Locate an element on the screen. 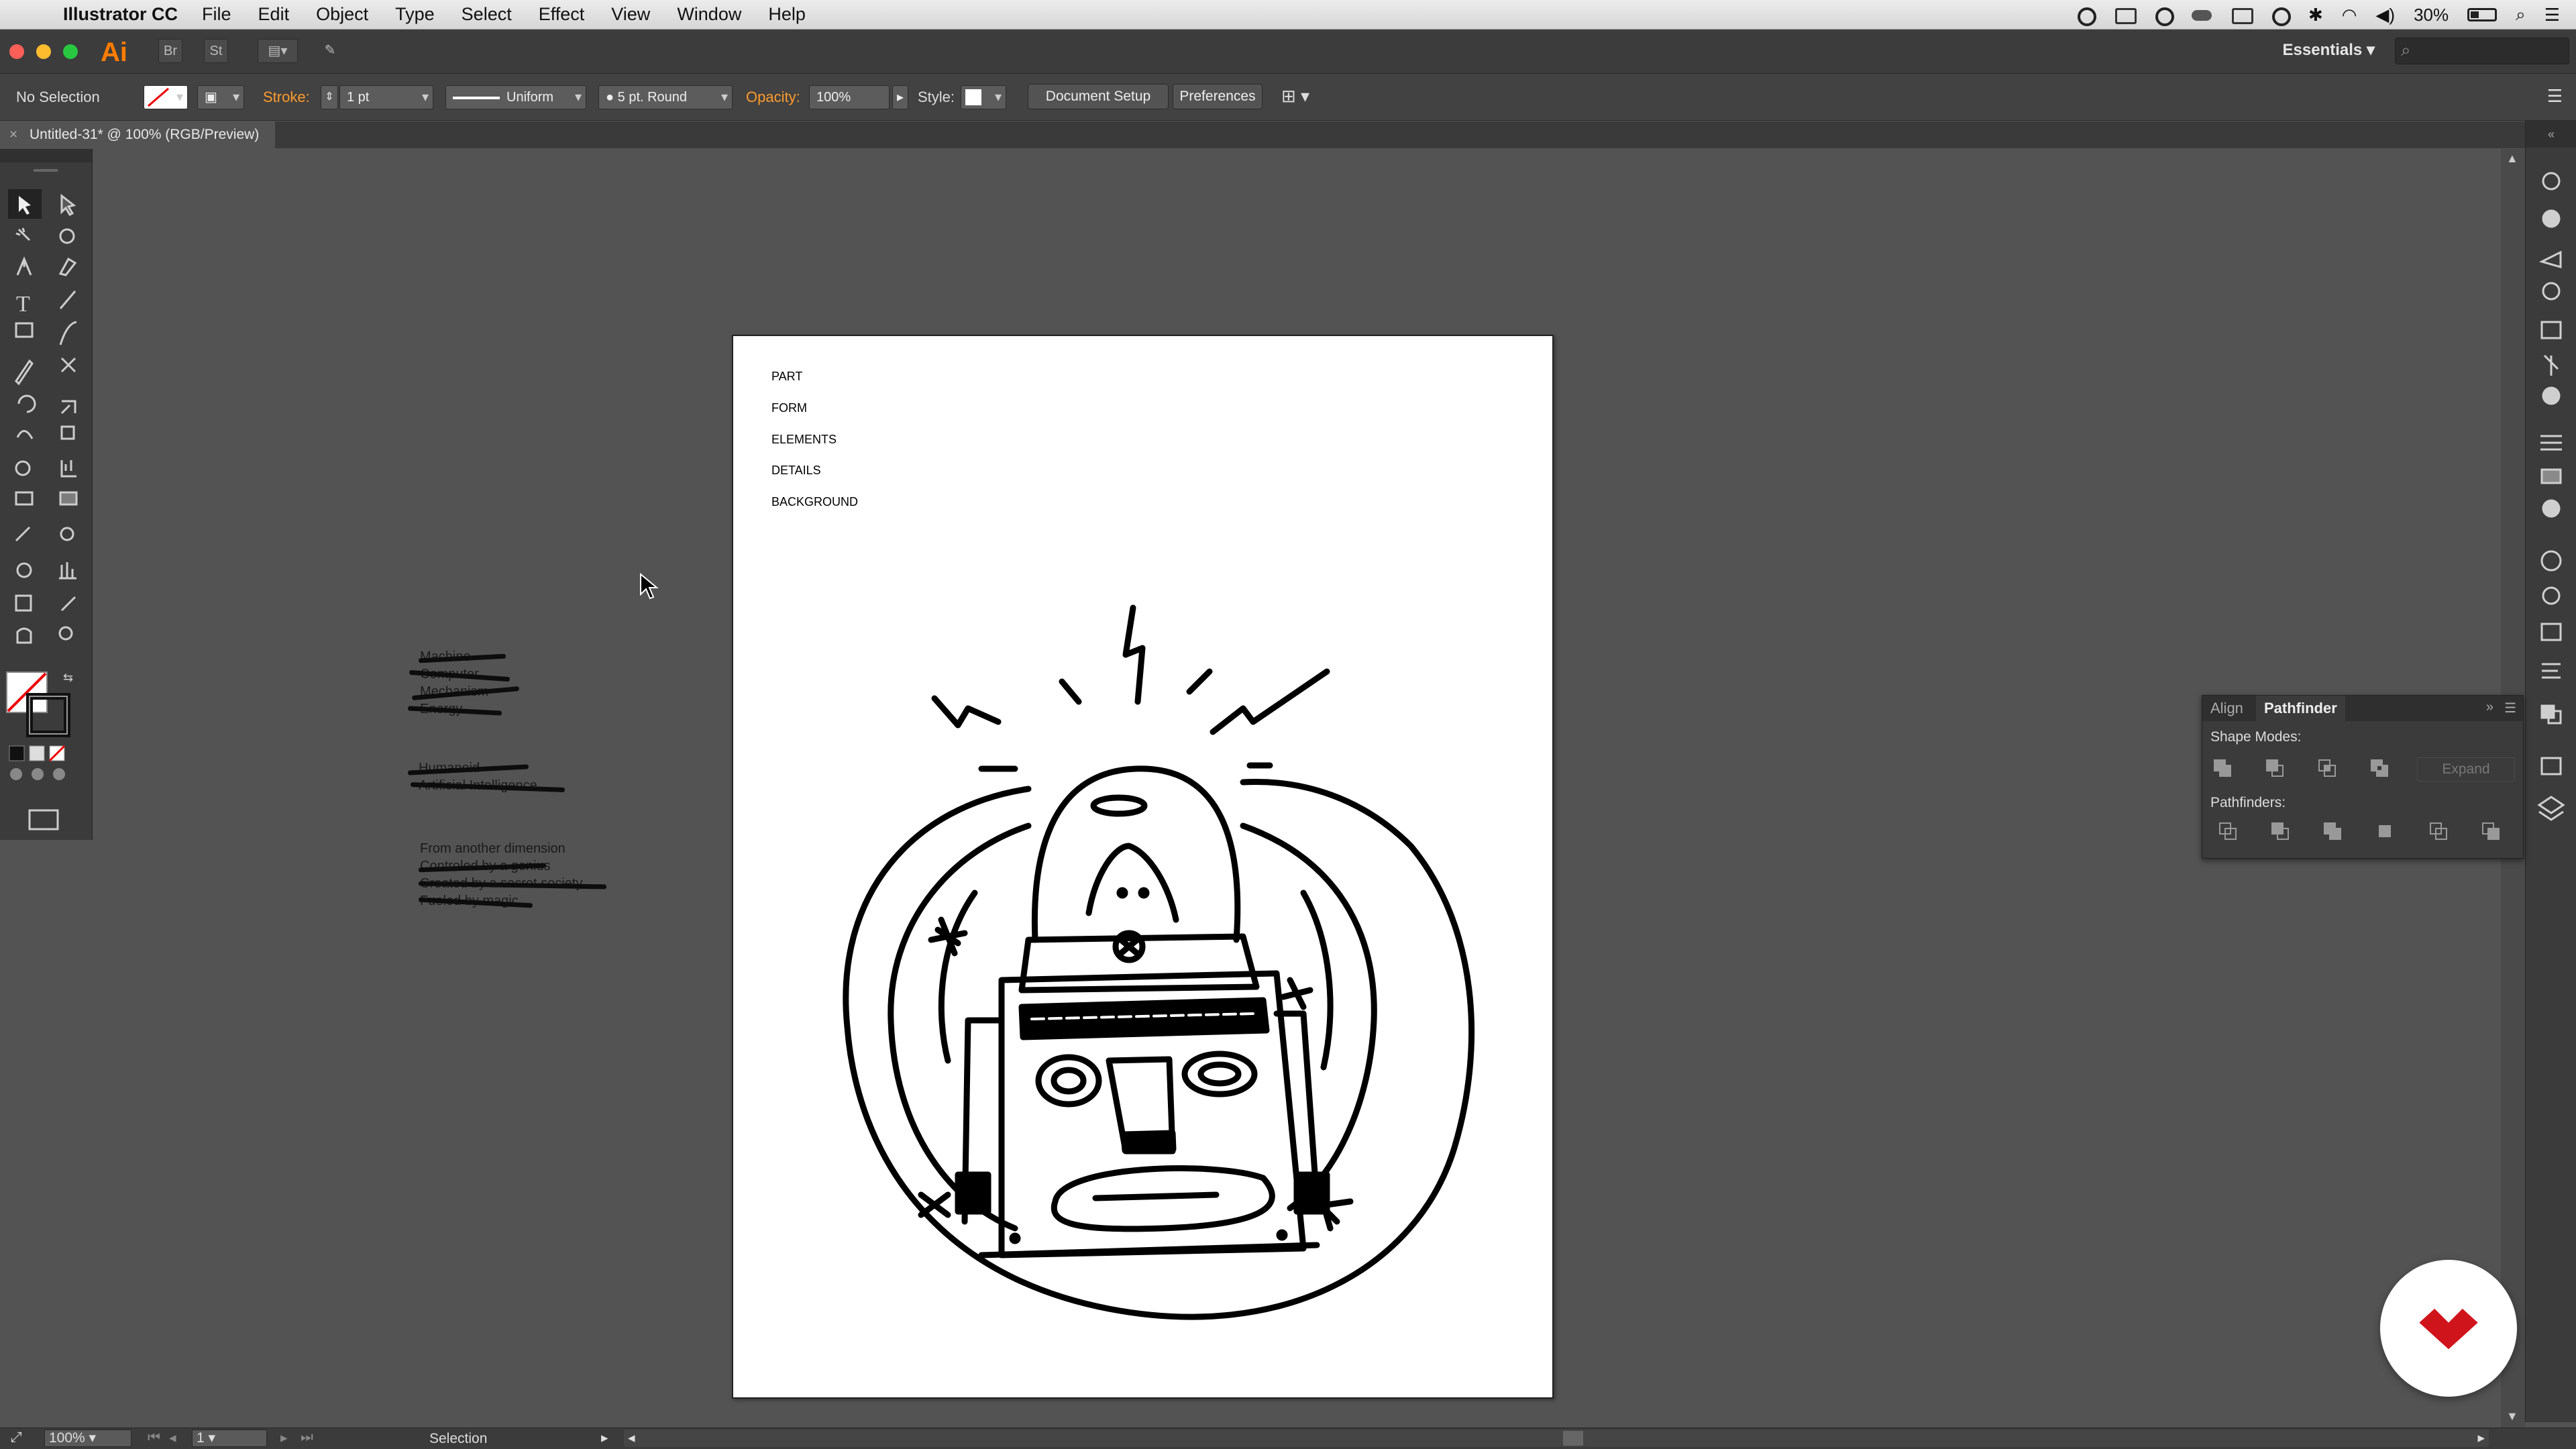 The width and height of the screenshot is (2576, 1449). zoom-window-button is located at coordinates (70, 51).